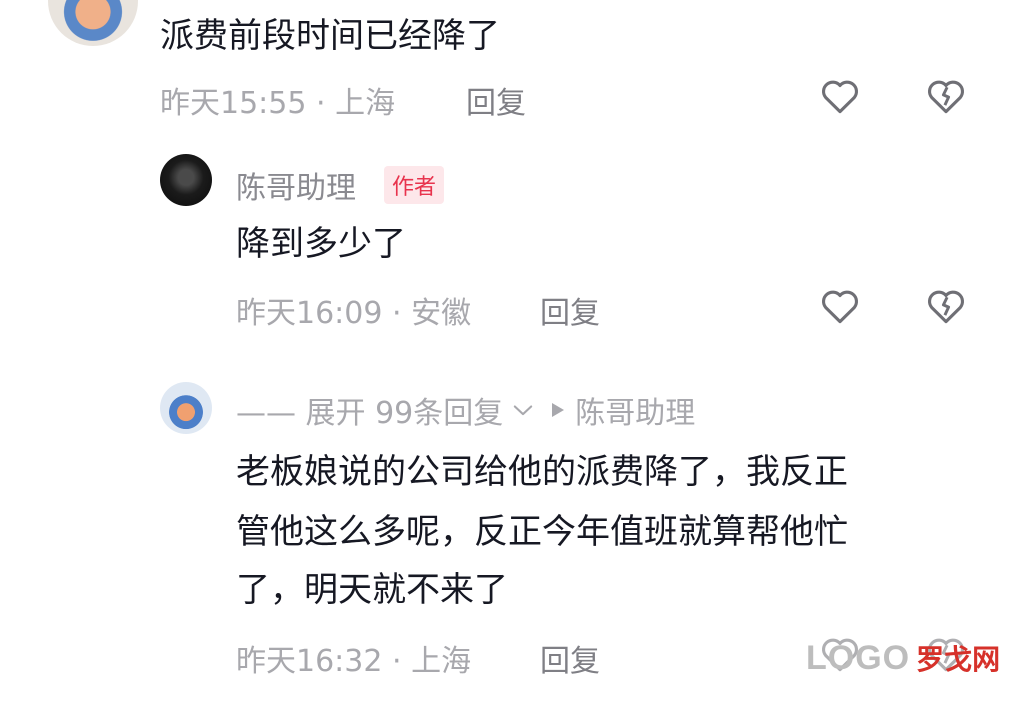 This screenshot has height=714, width=1018. I want to click on play-triangle-icon, so click(558, 410).